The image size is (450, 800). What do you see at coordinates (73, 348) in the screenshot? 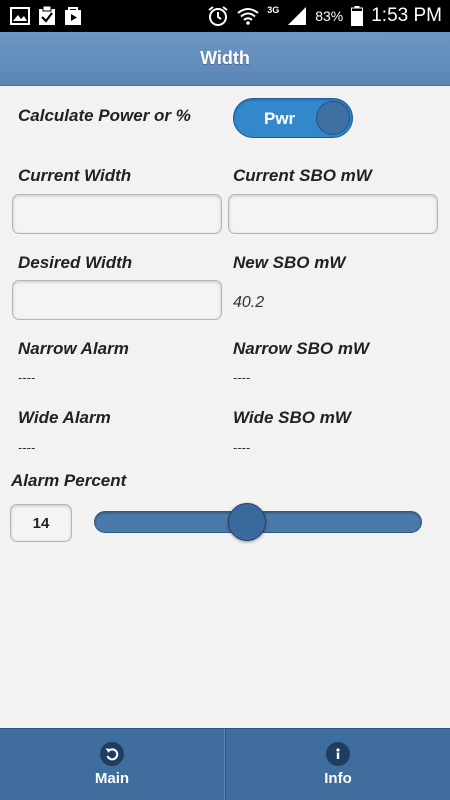
I see `narrow-alarm-label: Narrow Alarm` at bounding box center [73, 348].